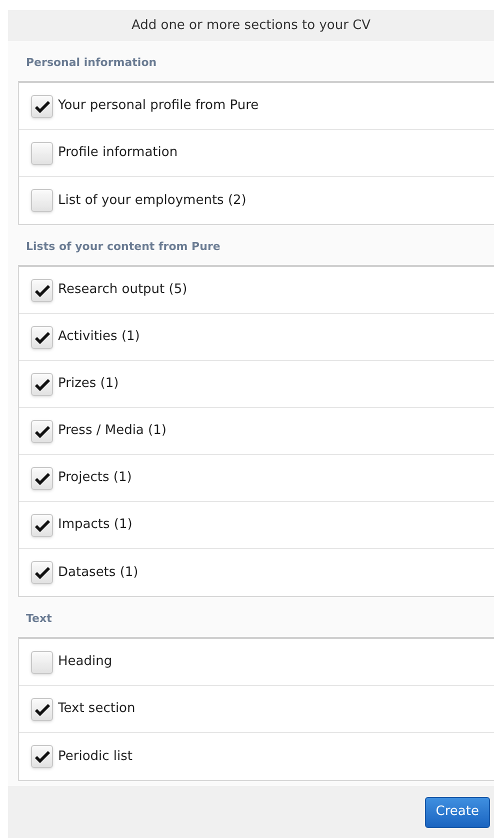  Describe the element at coordinates (123, 290) in the screenshot. I see `option-label: Research output (5)` at that location.